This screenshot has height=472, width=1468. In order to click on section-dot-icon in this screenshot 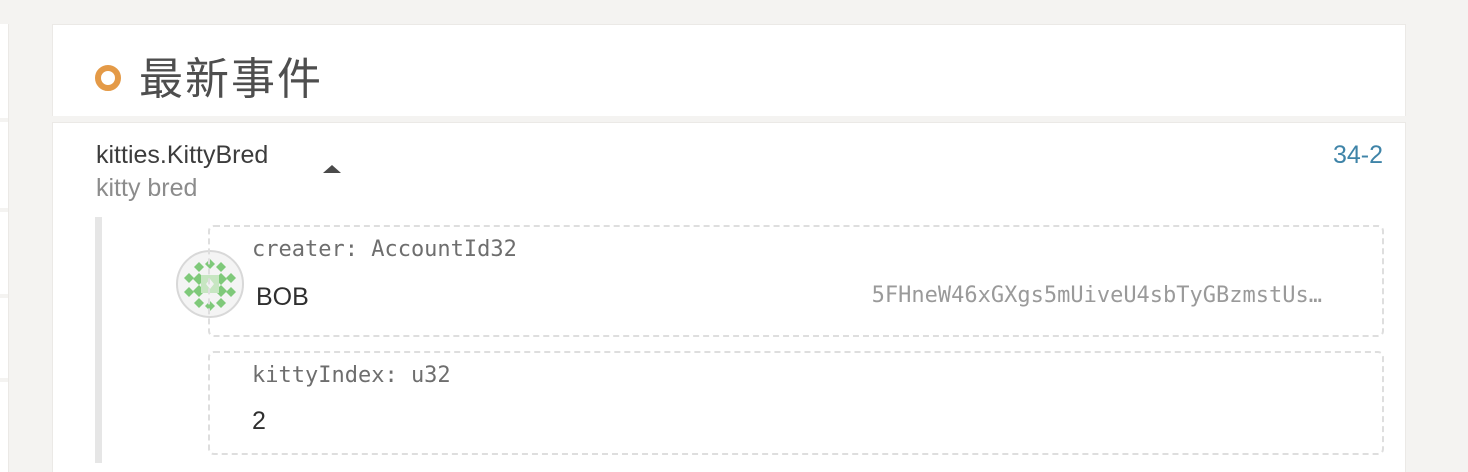, I will do `click(108, 78)`.